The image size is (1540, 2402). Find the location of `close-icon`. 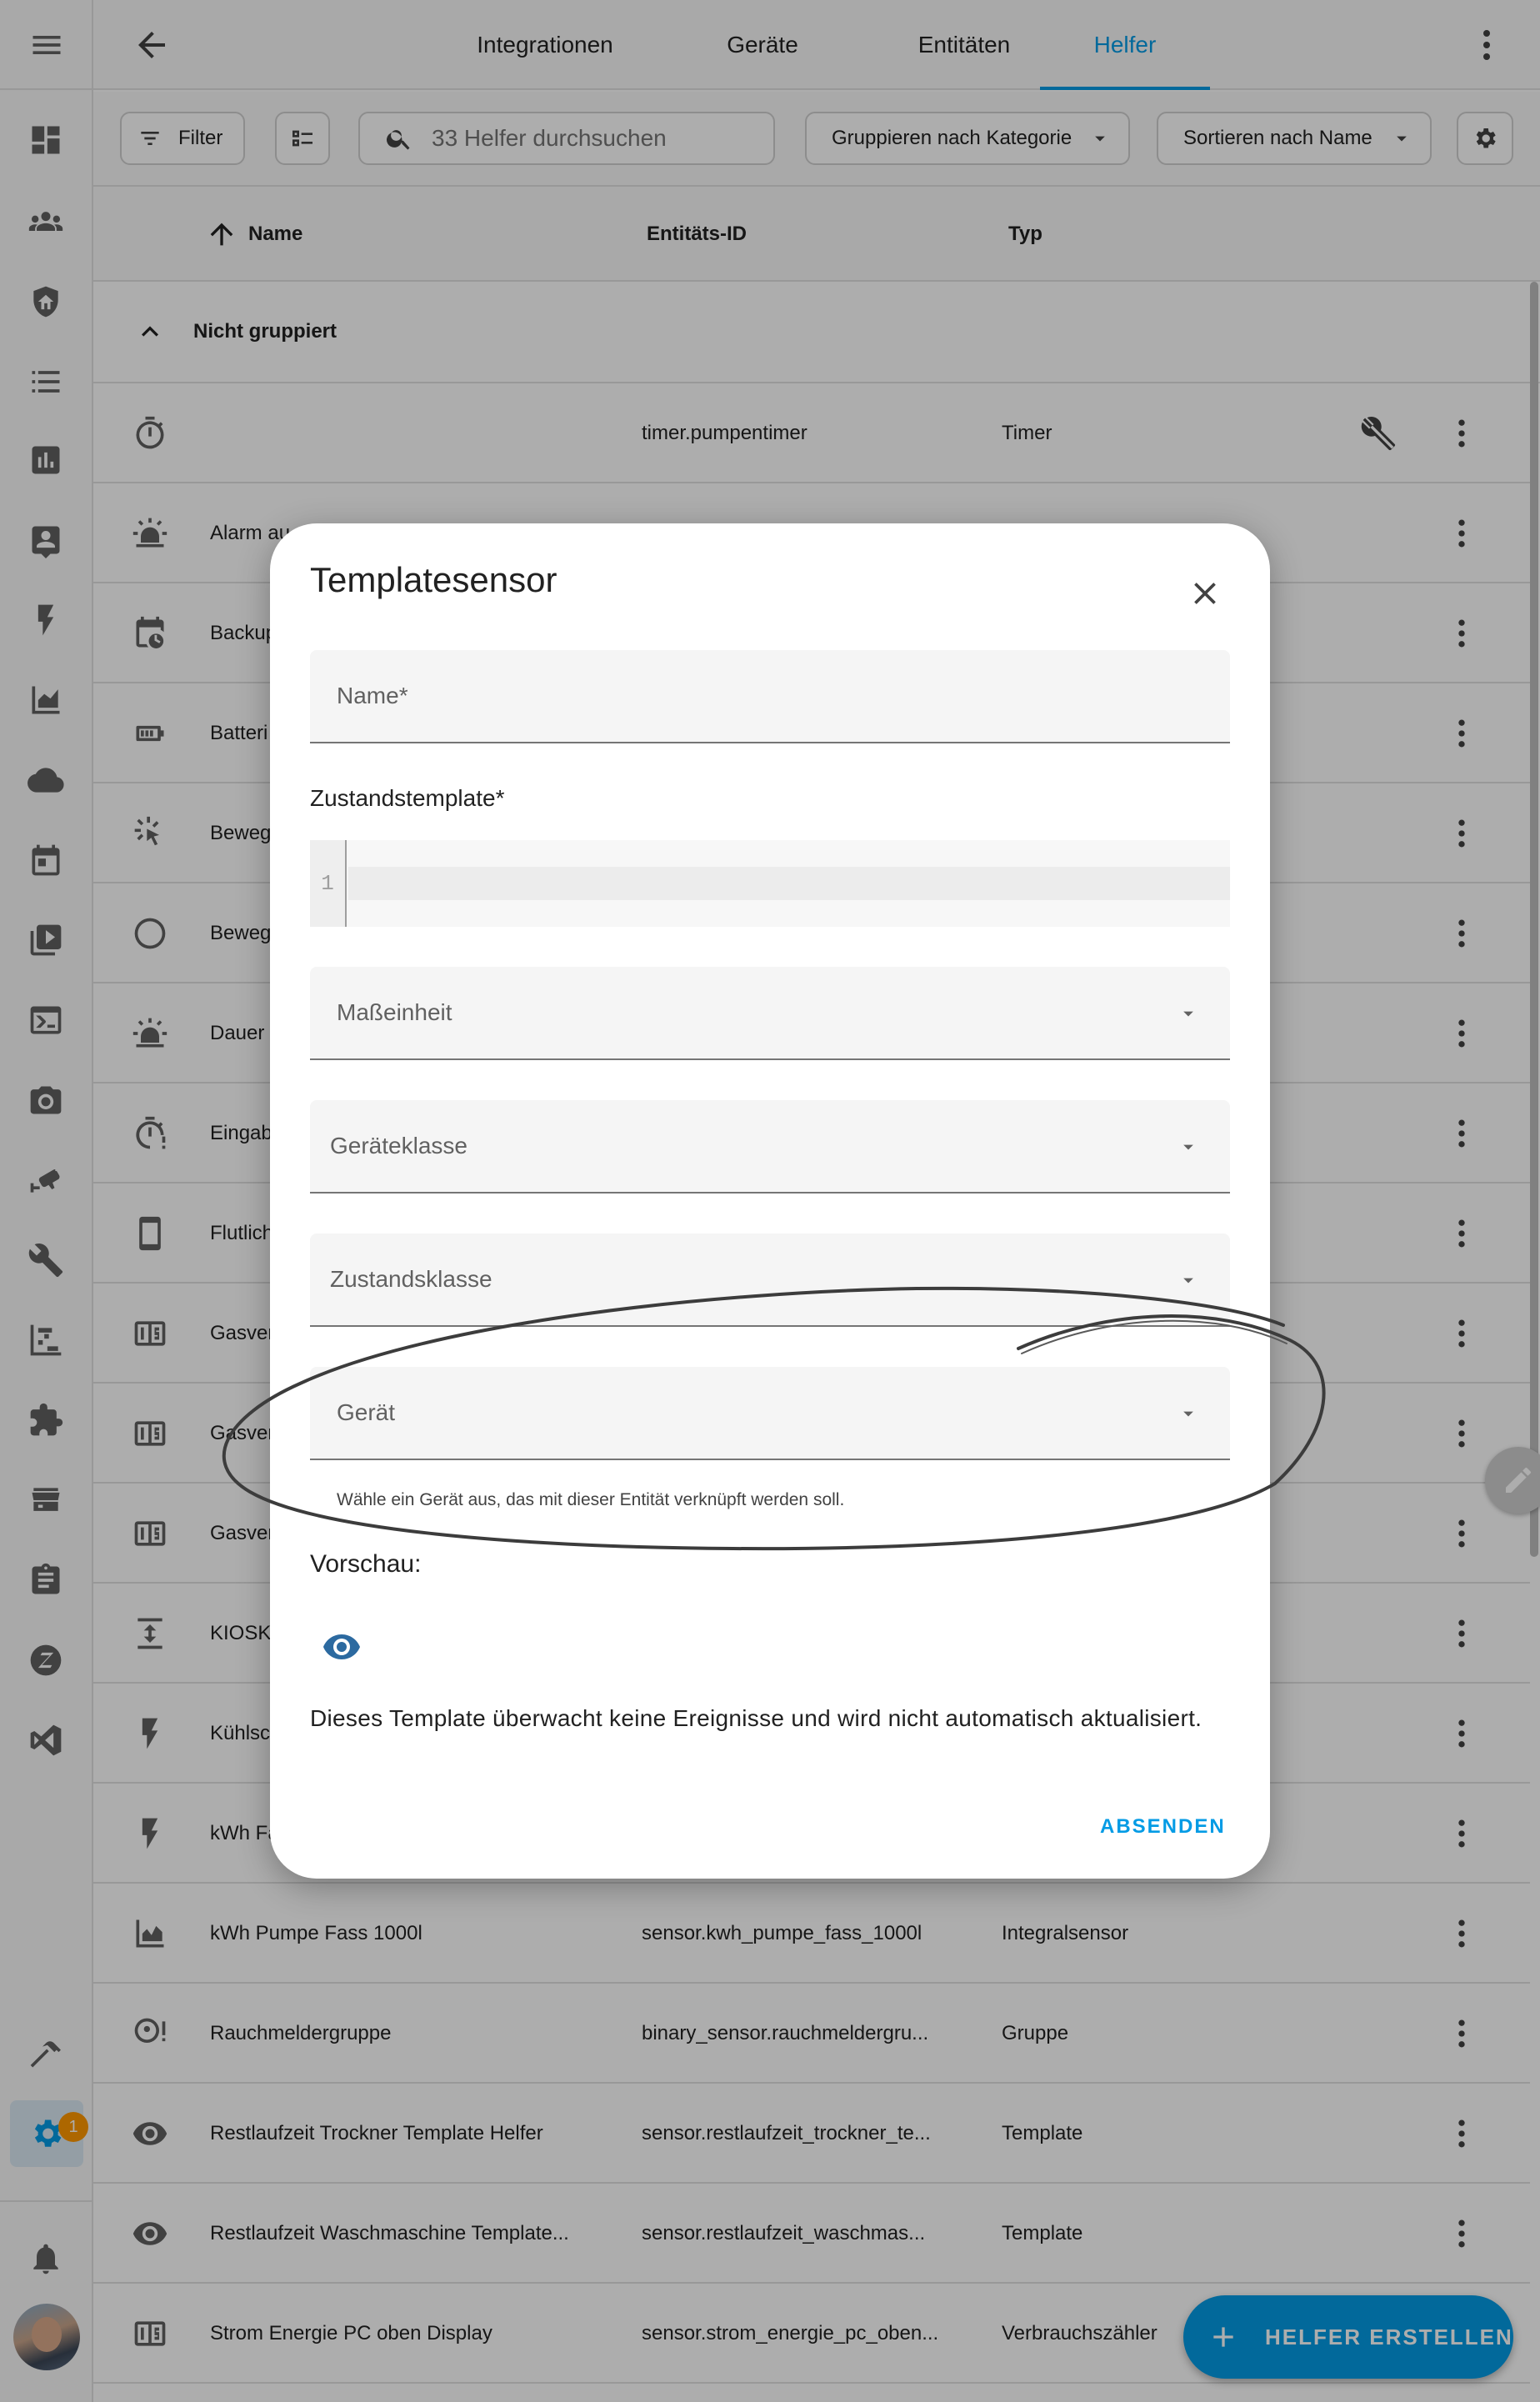

close-icon is located at coordinates (1205, 593).